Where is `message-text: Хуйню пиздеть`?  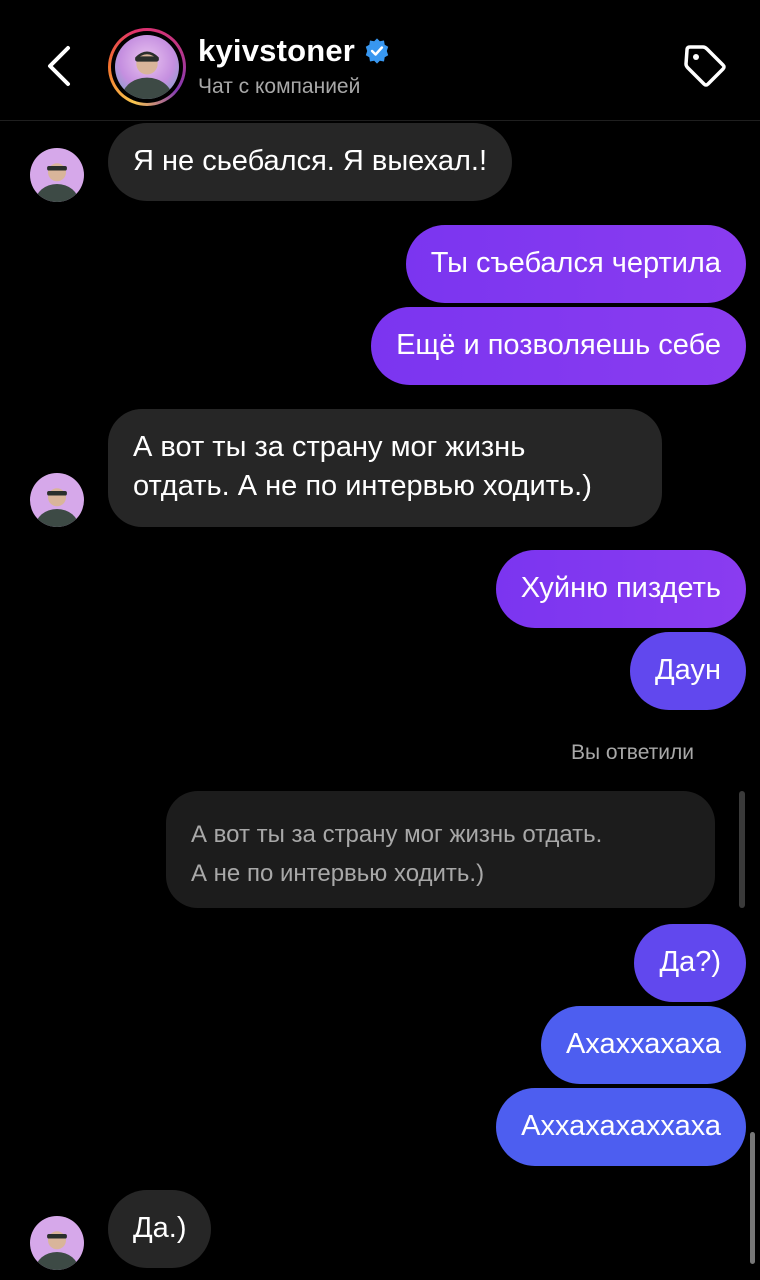
message-text: Хуйню пиздеть is located at coordinates (620, 588).